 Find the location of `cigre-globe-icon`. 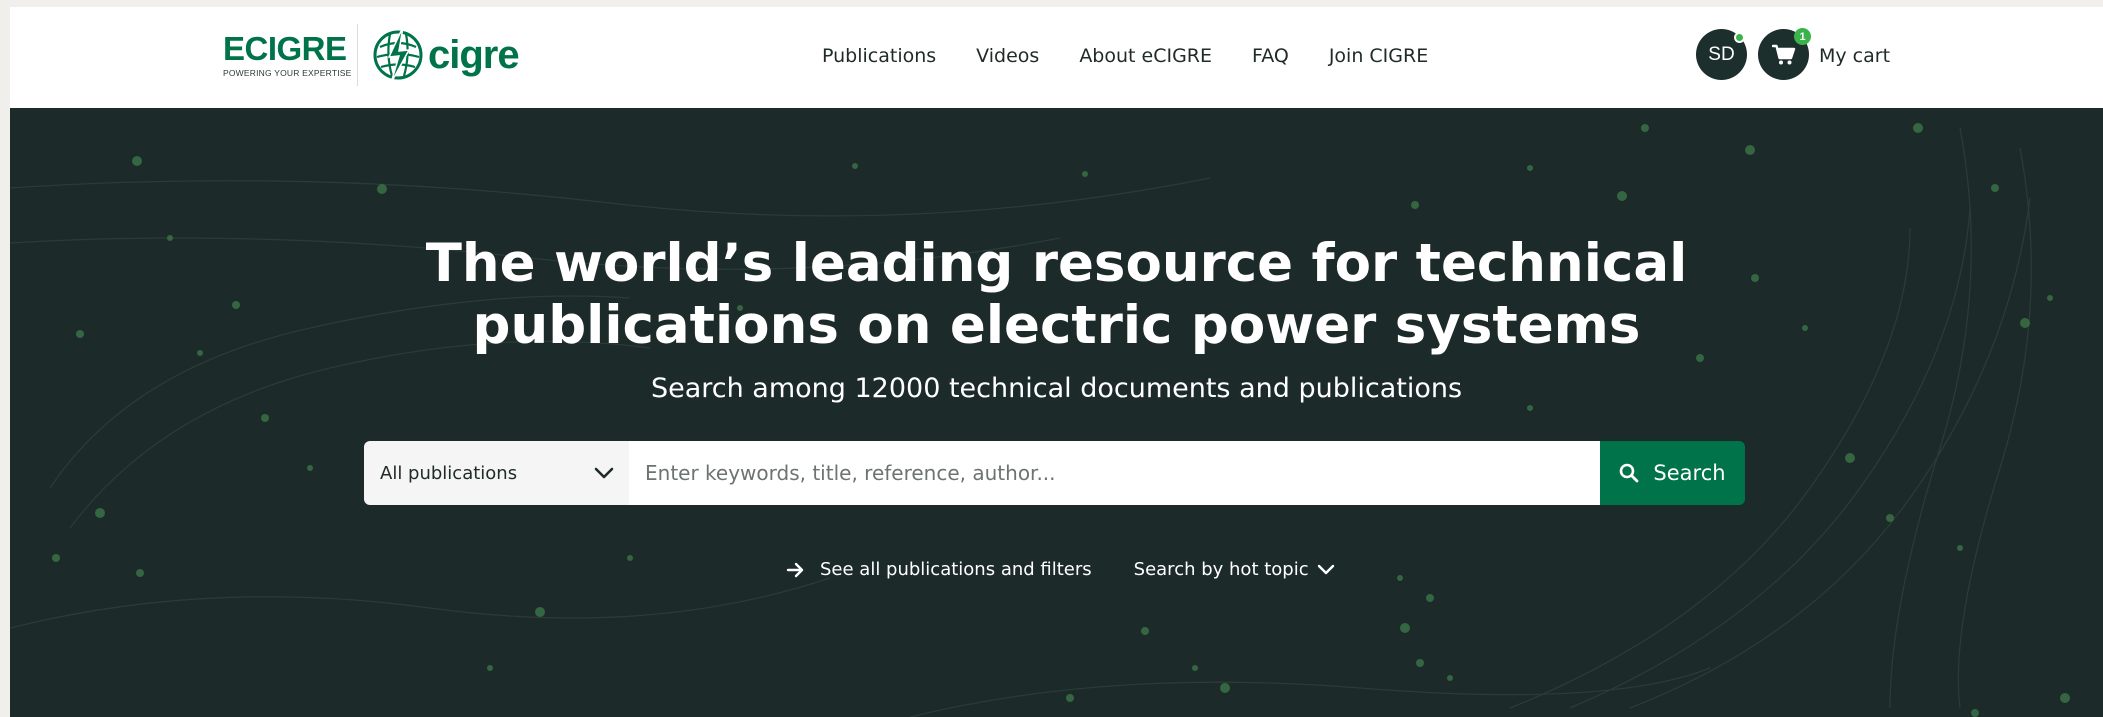

cigre-globe-icon is located at coordinates (398, 55).